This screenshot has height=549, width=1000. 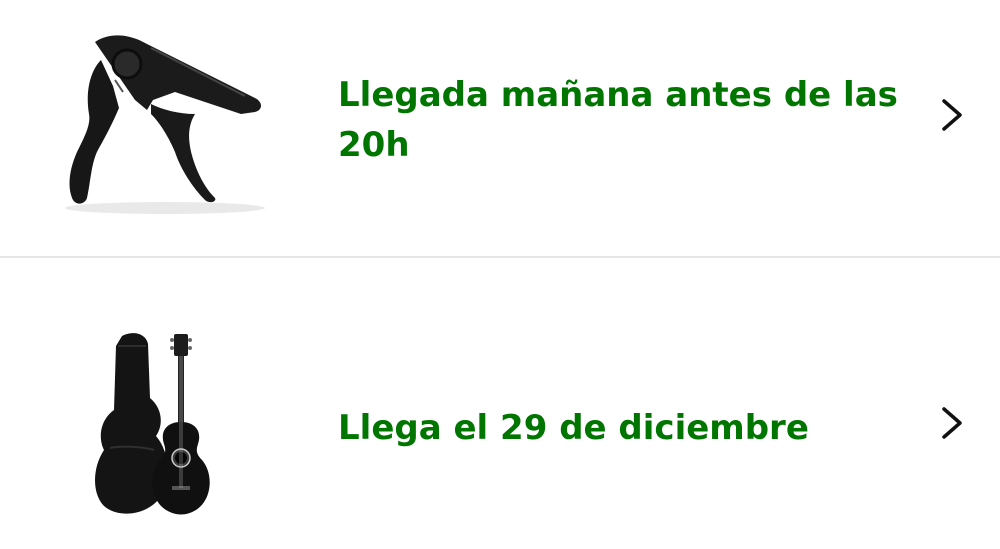 What do you see at coordinates (618, 120) in the screenshot?
I see `delivery-status: Llegada mañana antes de las 20h` at bounding box center [618, 120].